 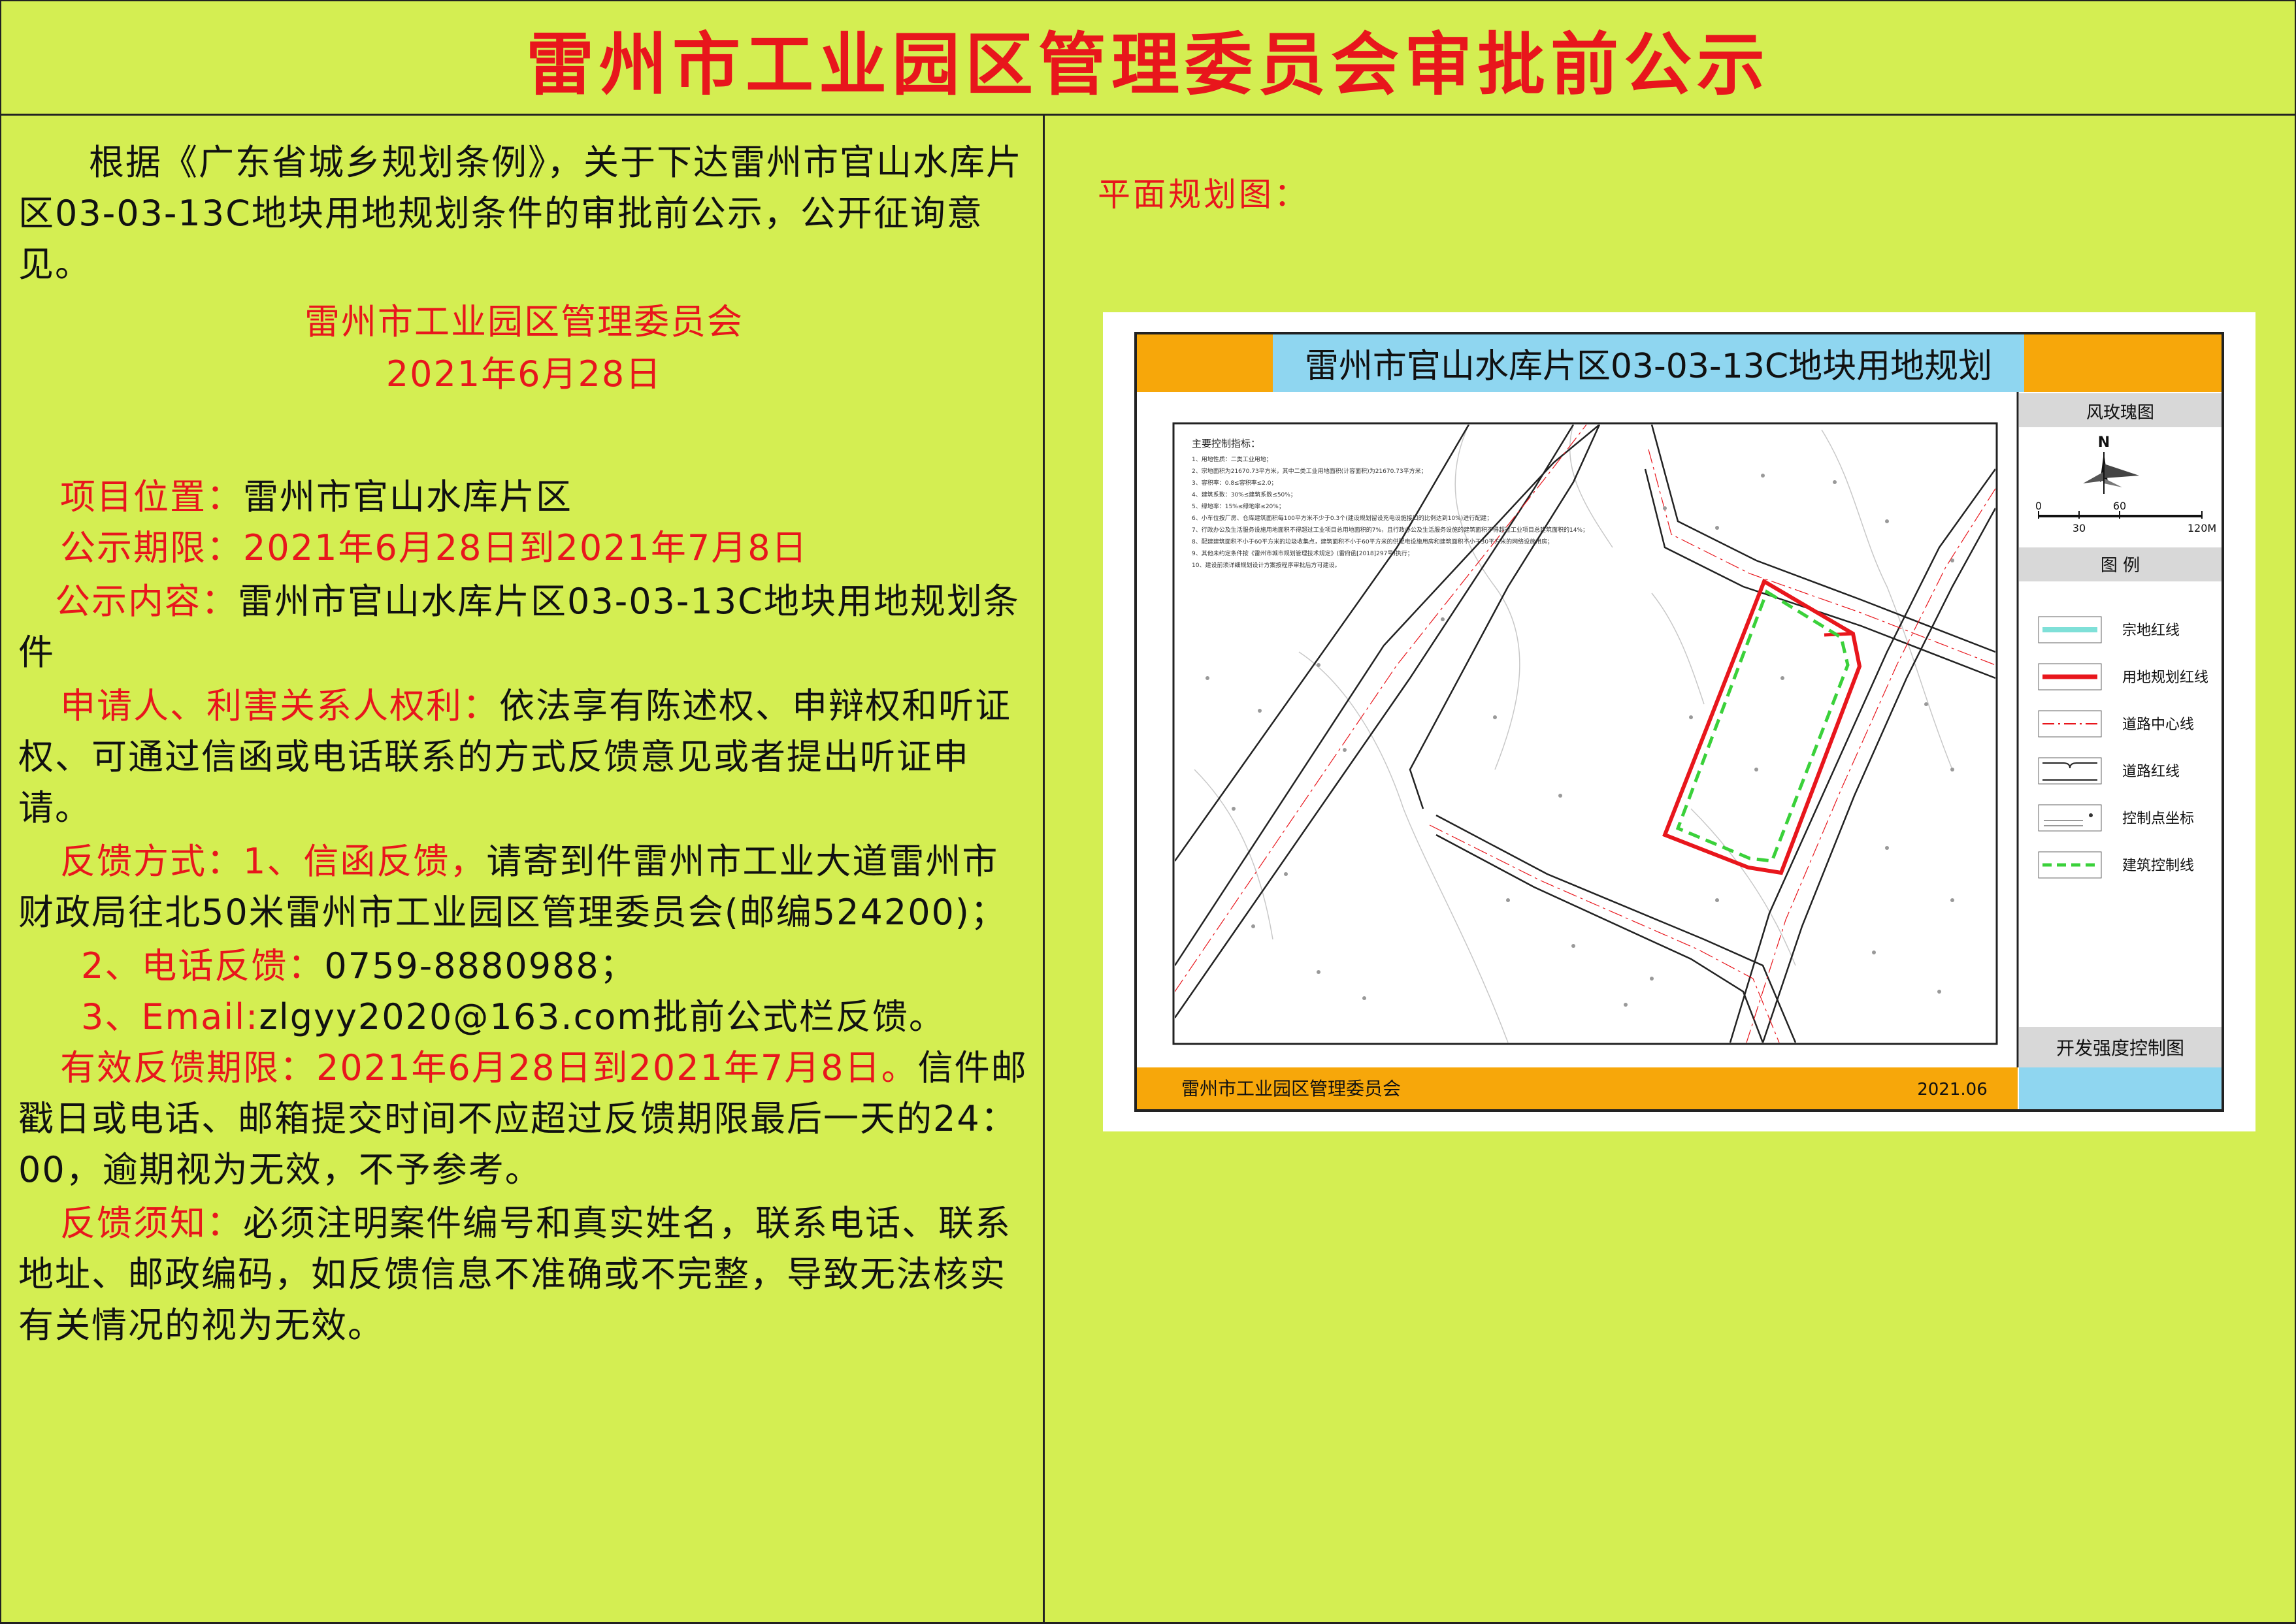 What do you see at coordinates (2158, 819) in the screenshot?
I see `legend-label: 控制点坐标` at bounding box center [2158, 819].